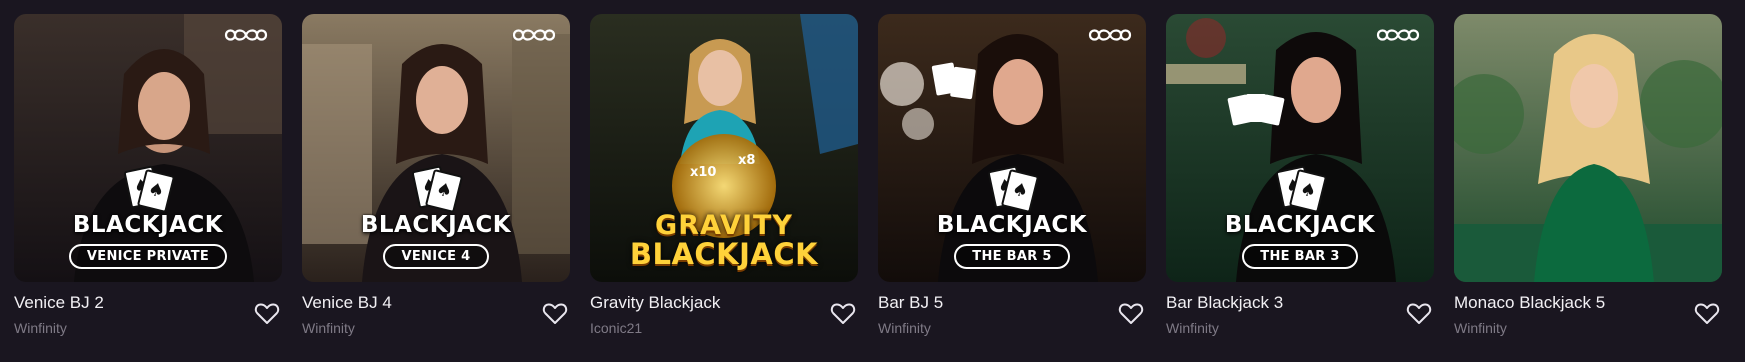 The width and height of the screenshot is (1745, 362). What do you see at coordinates (148, 312) in the screenshot?
I see `game-meta: Venice BJ 2 Winfinity` at bounding box center [148, 312].